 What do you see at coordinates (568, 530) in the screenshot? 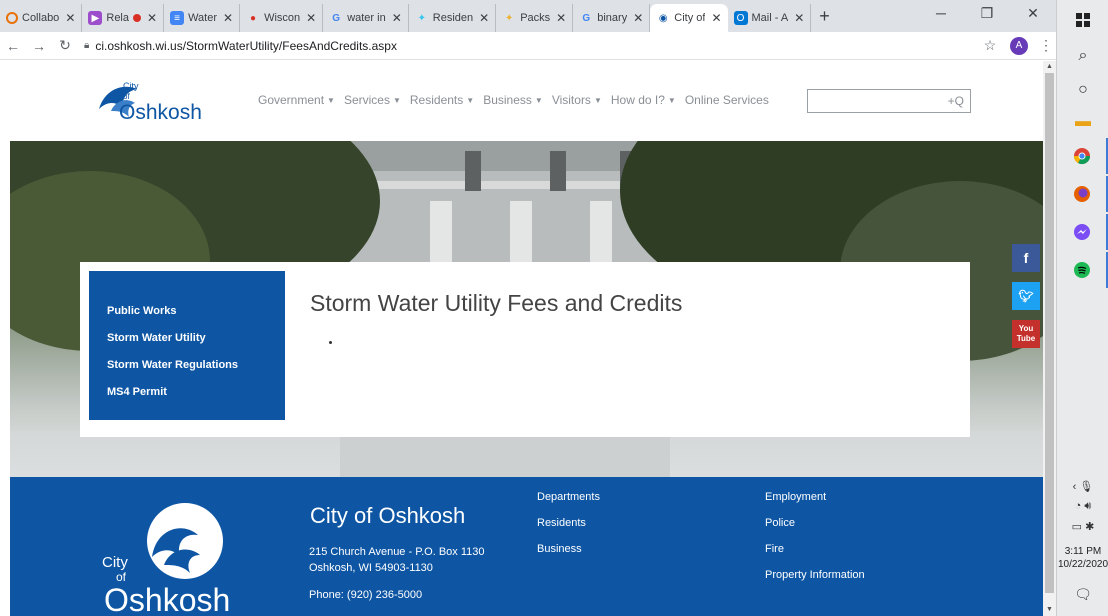
I see `footer-links-col1: Departments Residents Business` at bounding box center [568, 530].